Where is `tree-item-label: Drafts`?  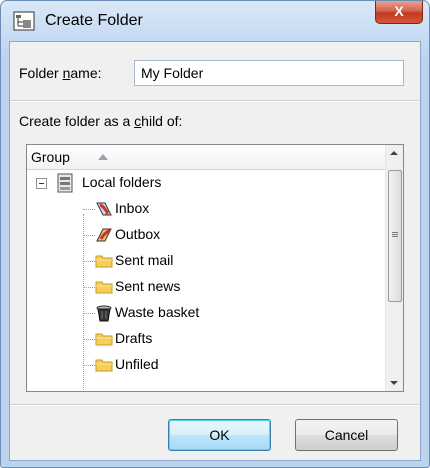
tree-item-label: Drafts is located at coordinates (134, 338).